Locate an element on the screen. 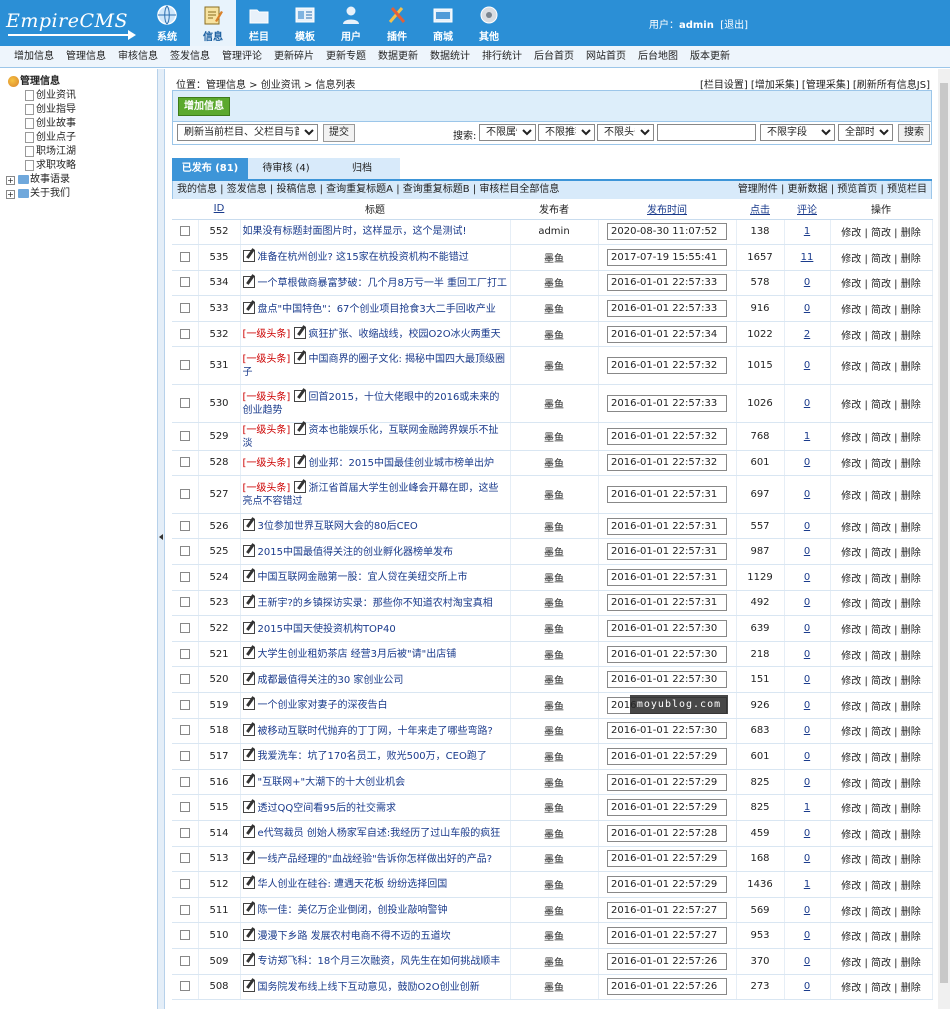  submenu-add-info: 增加信息 is located at coordinates (34, 56).